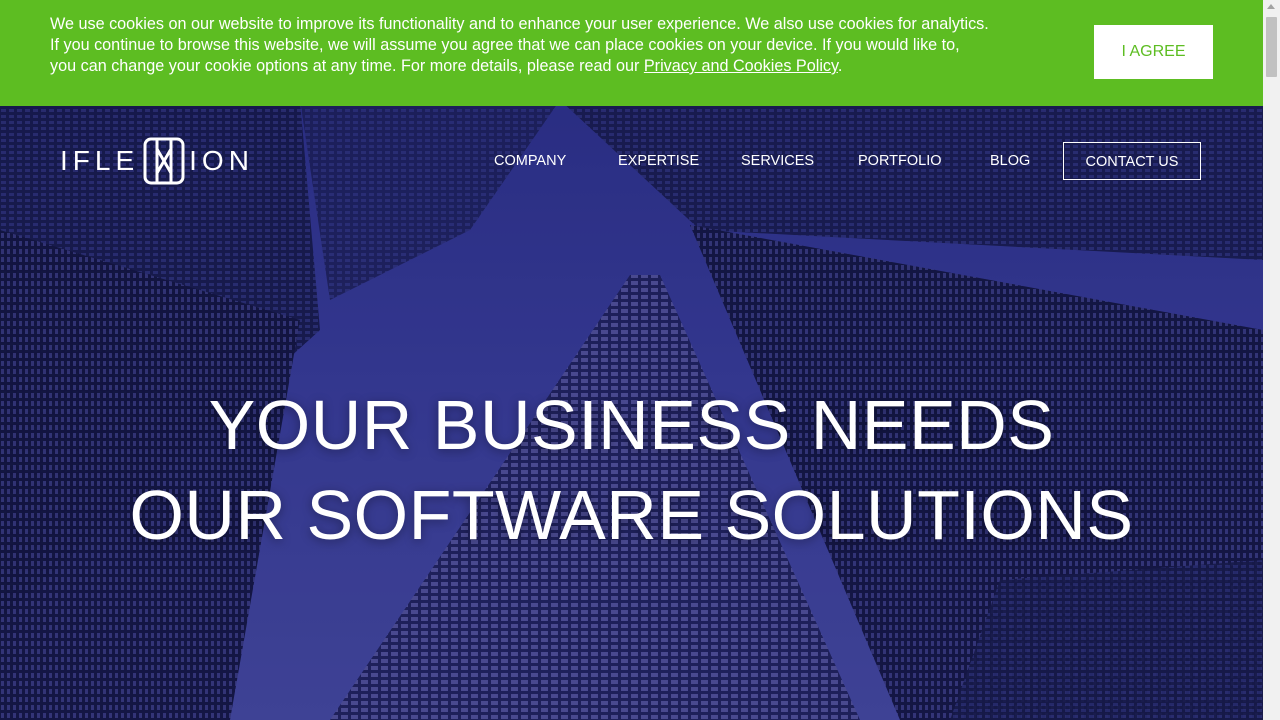  I want to click on agree-button: I AGREE, so click(1153, 52).